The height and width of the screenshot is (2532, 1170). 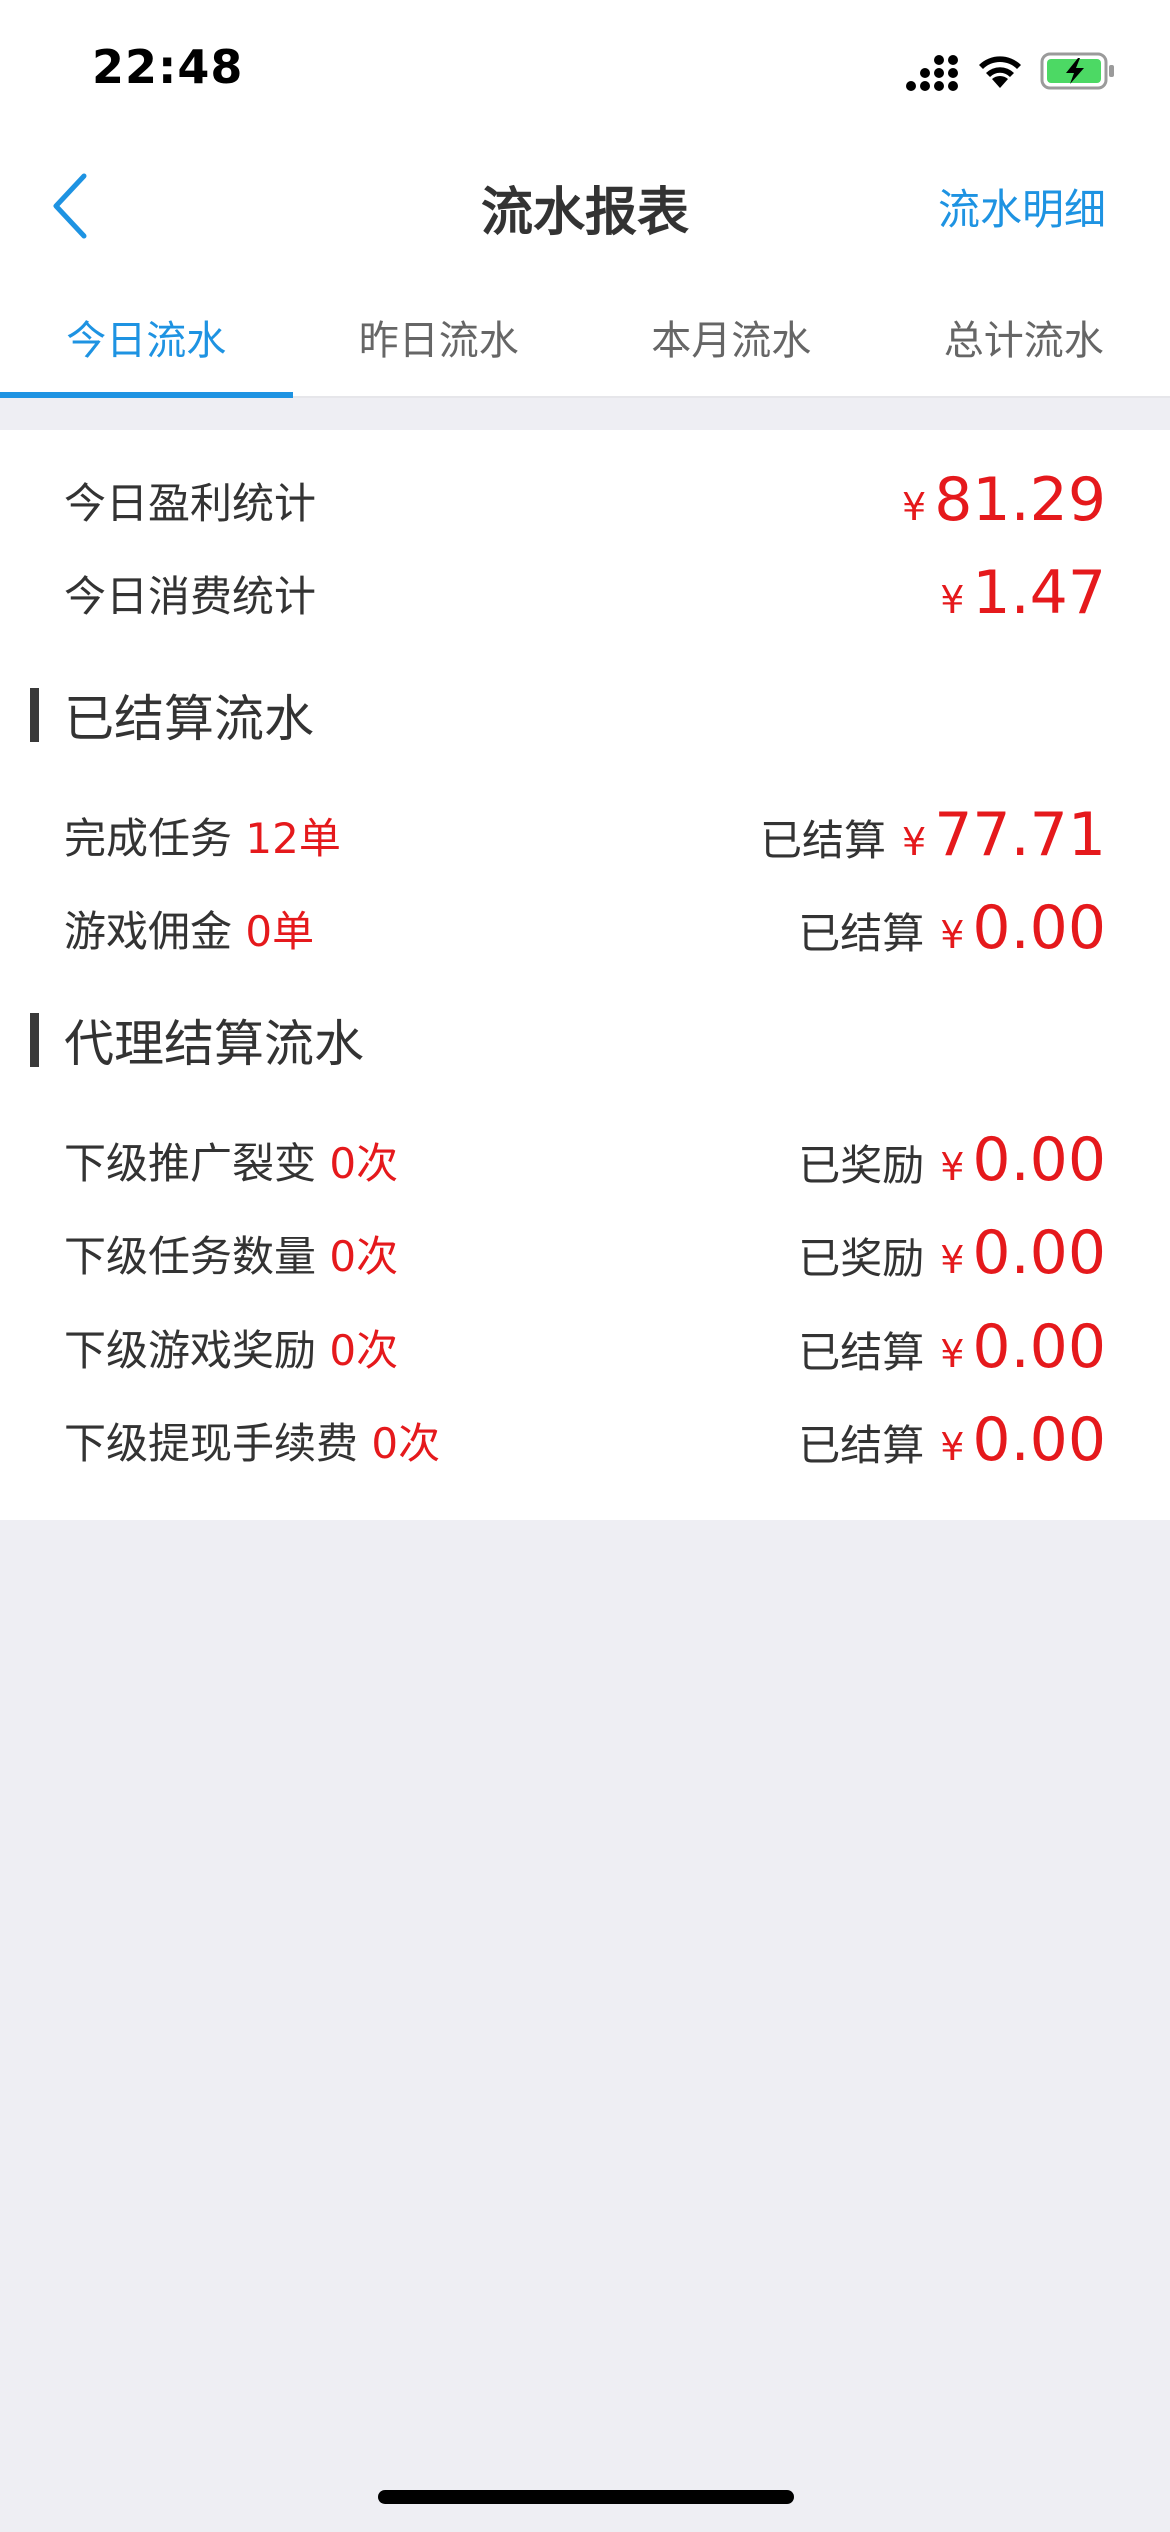 What do you see at coordinates (214, 1044) in the screenshot?
I see `agent-section-title: 代理结算流水` at bounding box center [214, 1044].